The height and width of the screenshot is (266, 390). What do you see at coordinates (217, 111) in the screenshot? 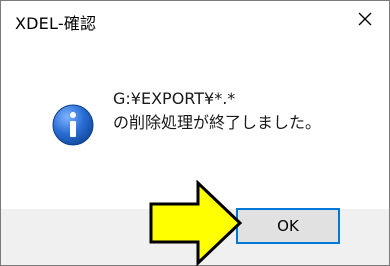
I see `message-text: G:¥EXPORT¥*.* の削除処理が終了しました。` at bounding box center [217, 111].